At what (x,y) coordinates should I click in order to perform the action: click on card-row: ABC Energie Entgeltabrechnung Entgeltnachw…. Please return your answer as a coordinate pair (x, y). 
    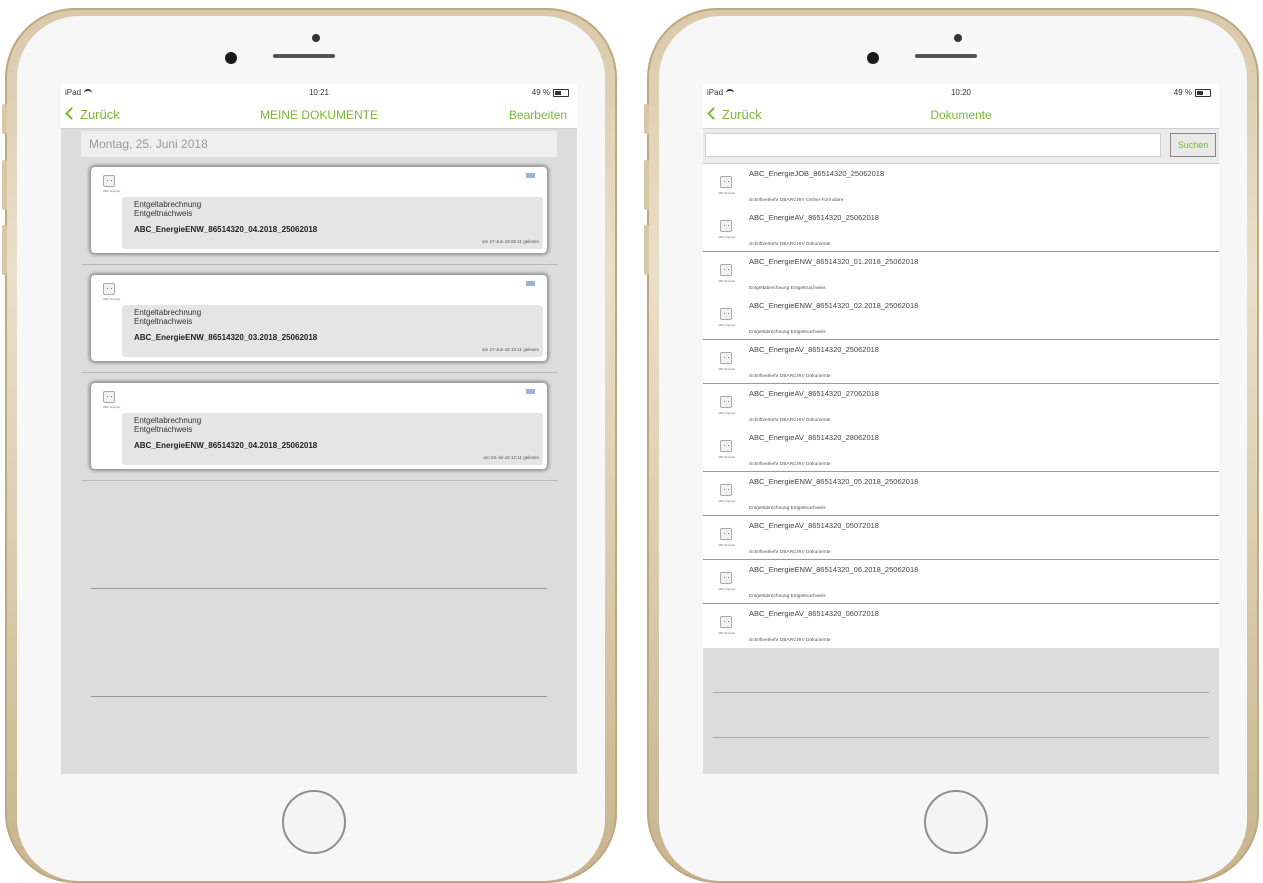
    Looking at the image, I should click on (319, 427).